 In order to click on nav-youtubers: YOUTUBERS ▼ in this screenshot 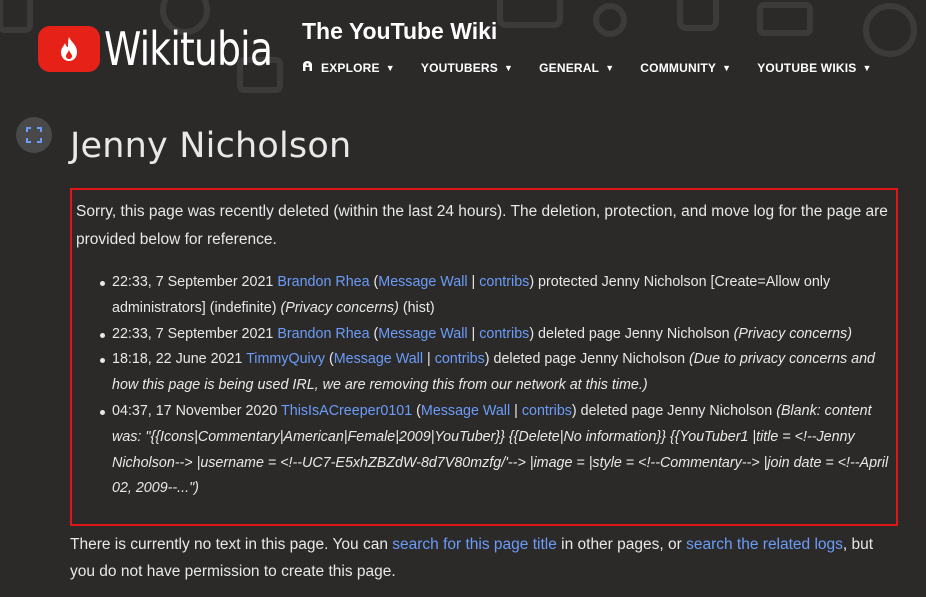, I will do `click(467, 68)`.